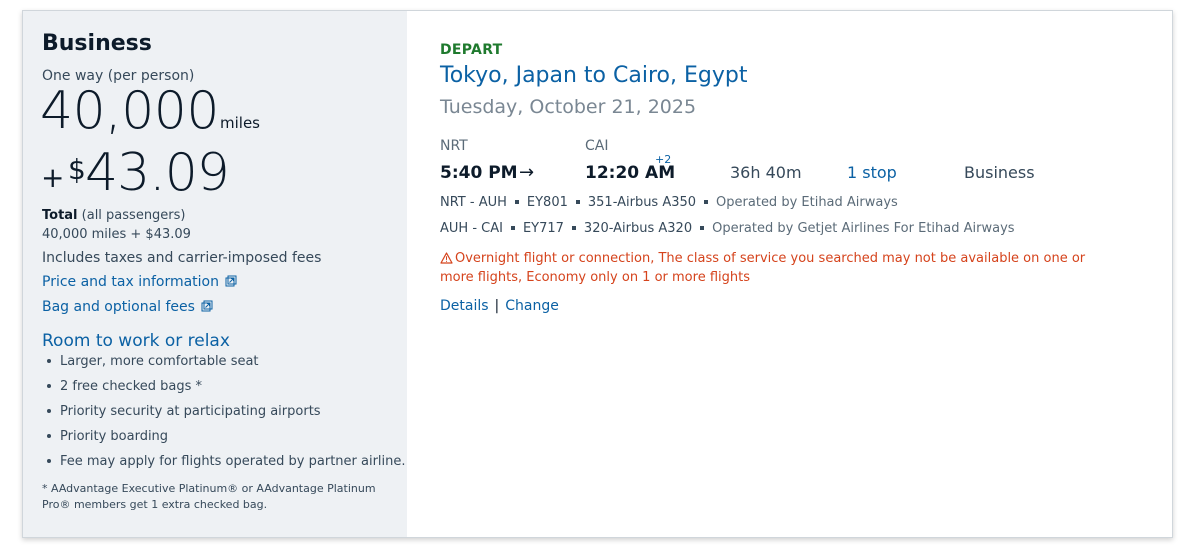 The height and width of the screenshot is (554, 1200). What do you see at coordinates (663, 159) in the screenshot?
I see `day-offset: +2` at bounding box center [663, 159].